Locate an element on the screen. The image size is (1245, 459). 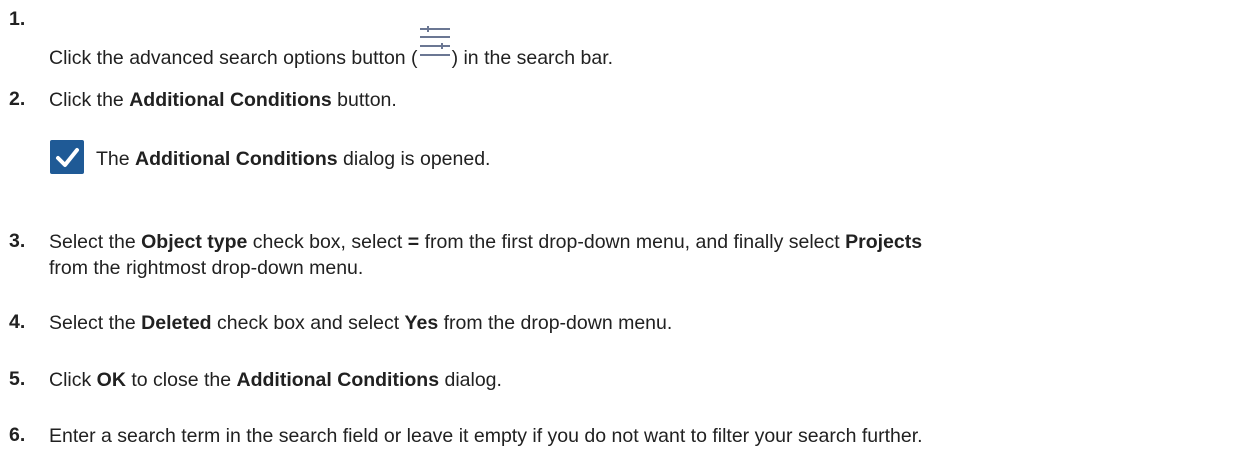
step-number: 3. is located at coordinates (17, 241).